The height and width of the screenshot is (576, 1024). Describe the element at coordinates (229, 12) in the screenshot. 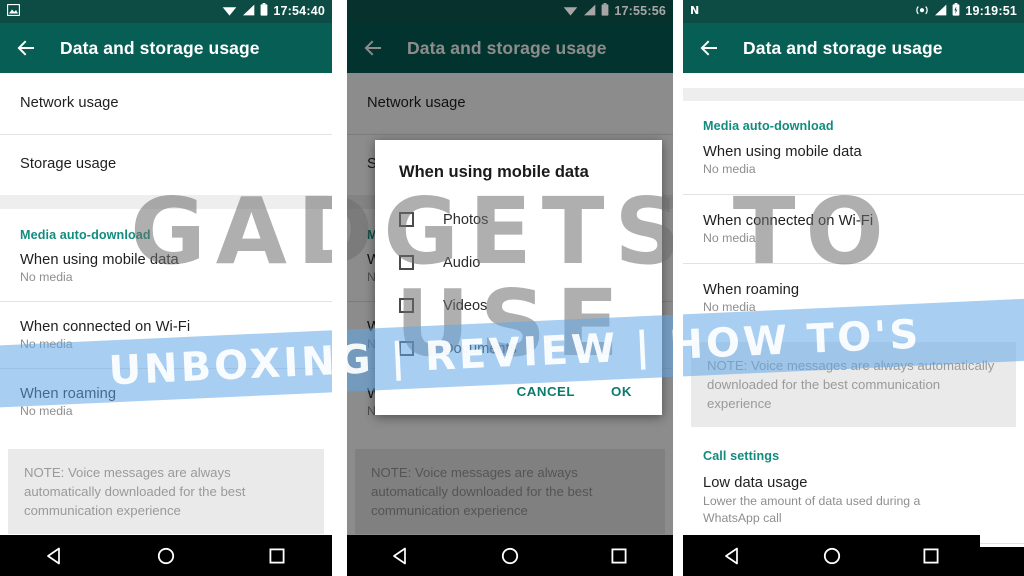

I see `wifi-icon` at that location.